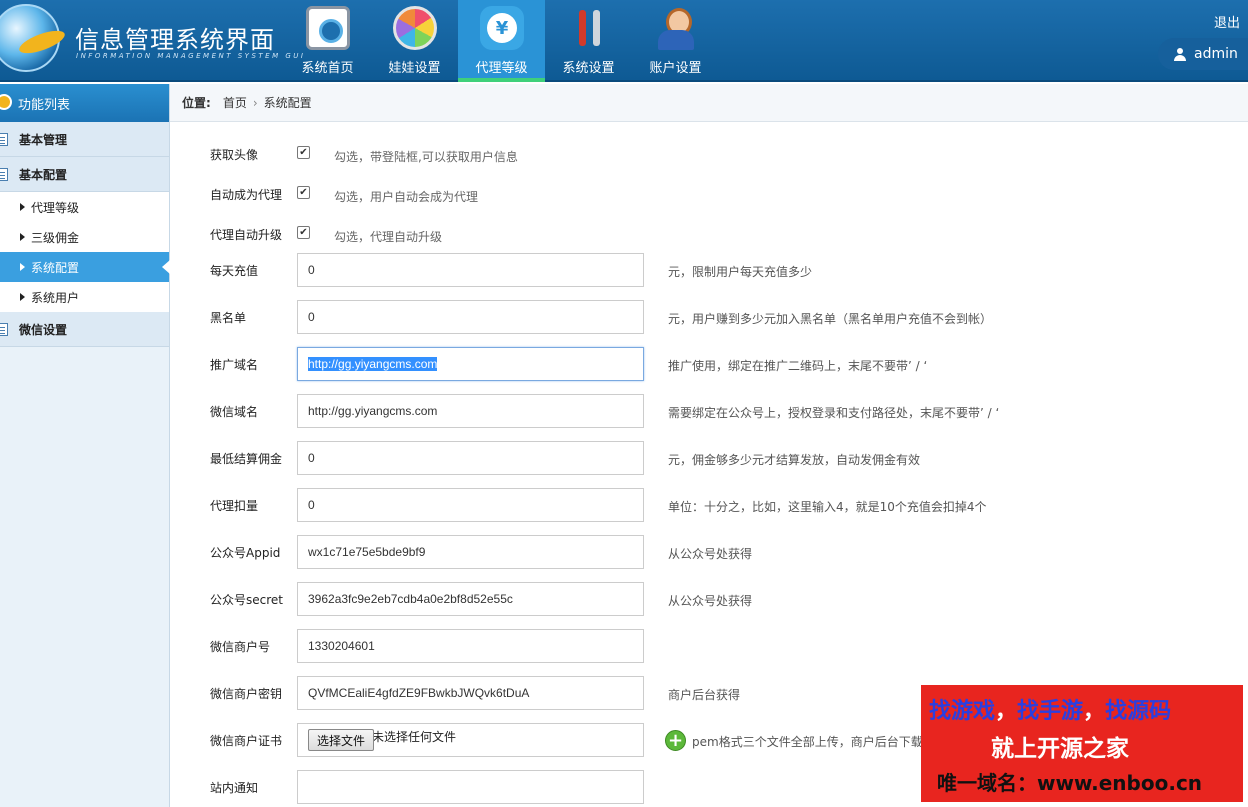 The image size is (1248, 807). I want to click on sidebar-title: 功能列表, so click(84, 103).